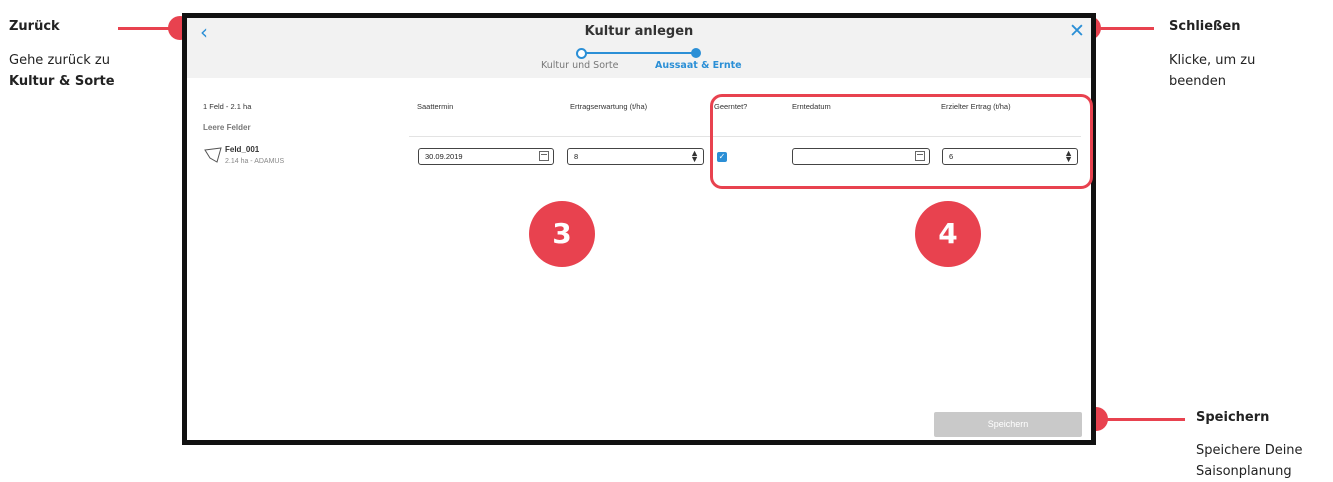 The width and height of the screenshot is (1333, 482). I want to click on harvest-section-highlight, so click(901, 141).